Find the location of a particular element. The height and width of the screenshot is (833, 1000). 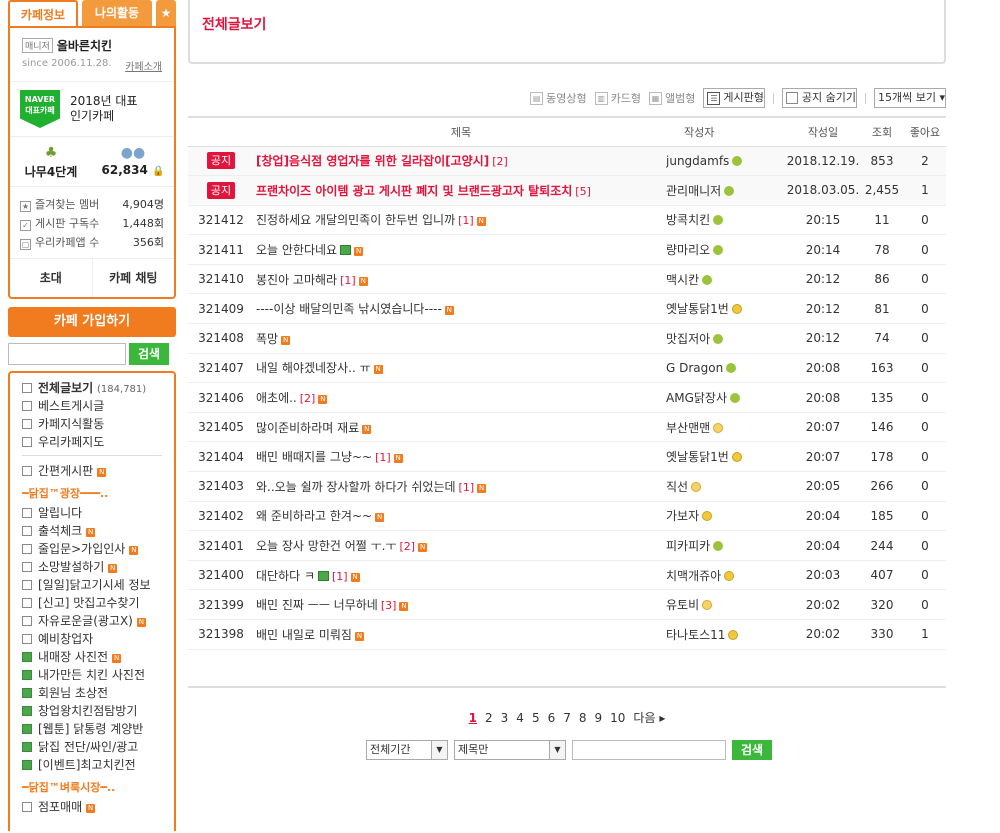

menu-item: 줄입문>가입인사 N is located at coordinates (98, 549).